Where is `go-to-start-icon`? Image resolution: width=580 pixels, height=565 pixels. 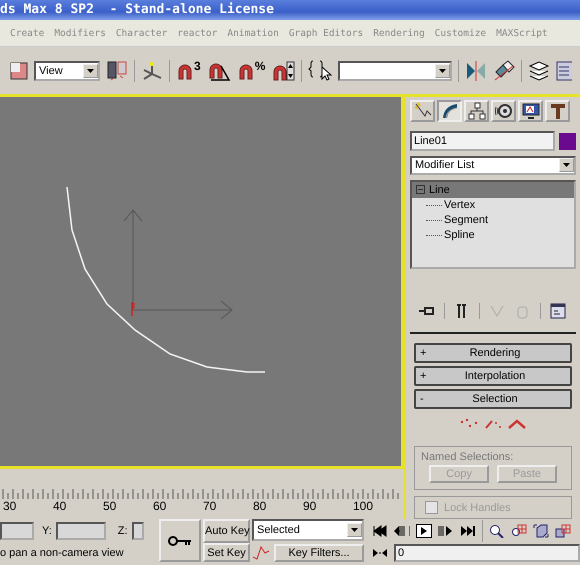
go-to-start-icon is located at coordinates (380, 531).